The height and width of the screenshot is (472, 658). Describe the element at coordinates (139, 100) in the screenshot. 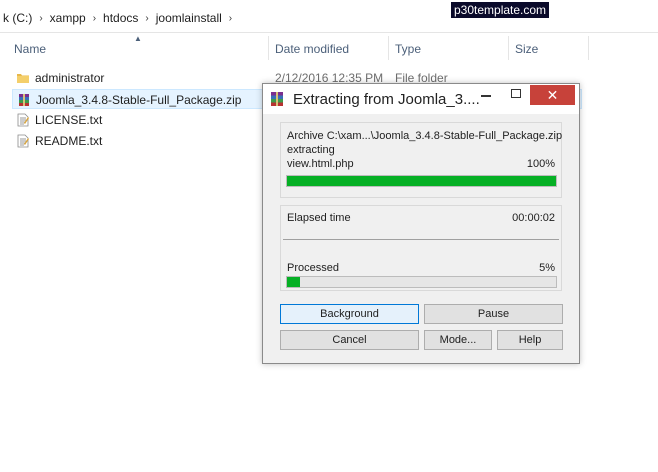

I see `file-name: Joomla_3.4.8-Stable-Full_Package.zip` at that location.